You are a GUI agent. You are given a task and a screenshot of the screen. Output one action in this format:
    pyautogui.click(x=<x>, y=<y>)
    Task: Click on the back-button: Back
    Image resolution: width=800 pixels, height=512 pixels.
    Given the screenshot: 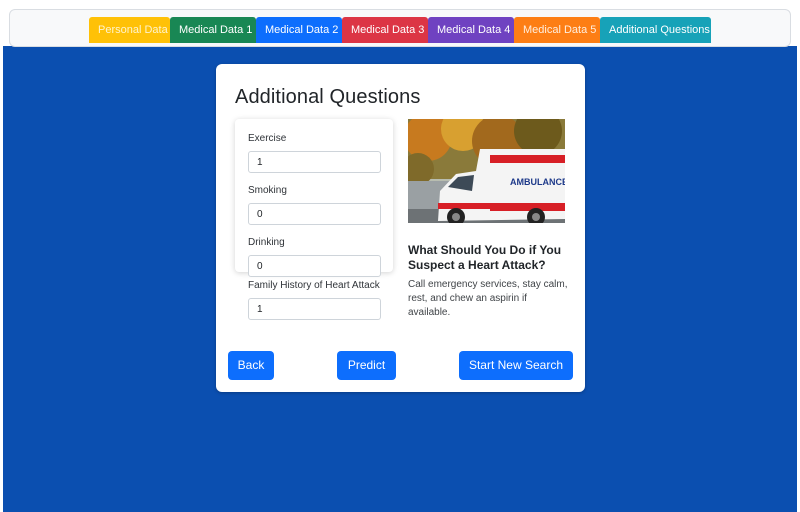 What is the action you would take?
    pyautogui.click(x=251, y=365)
    